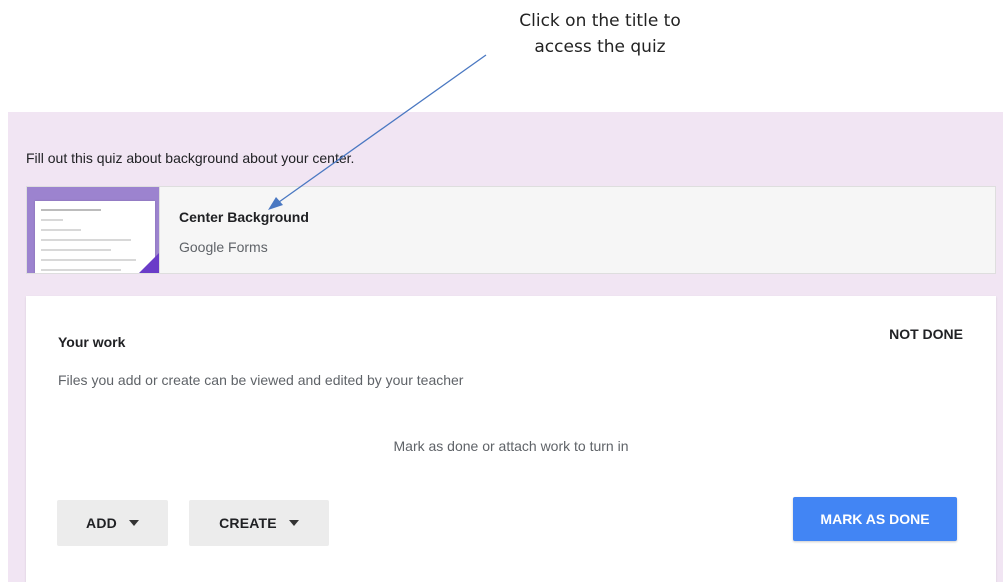  I want to click on create-button: CREATE, so click(259, 523).